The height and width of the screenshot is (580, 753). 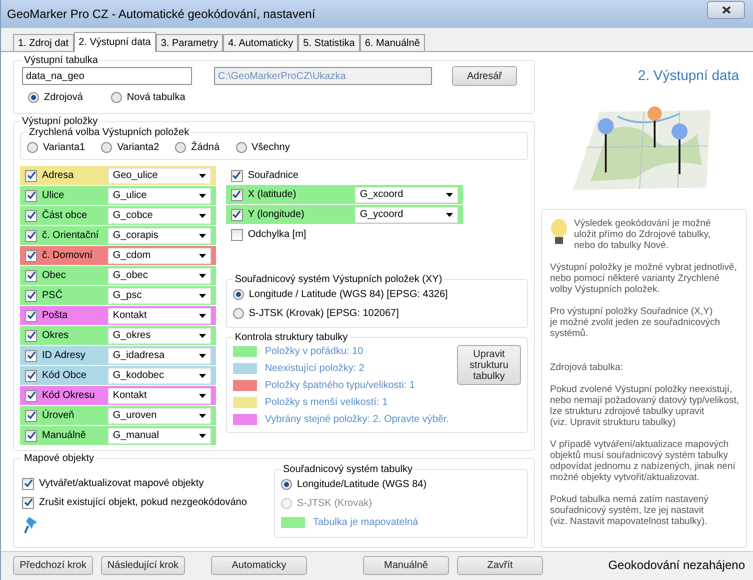 I want to click on close-icon, so click(x=726, y=10).